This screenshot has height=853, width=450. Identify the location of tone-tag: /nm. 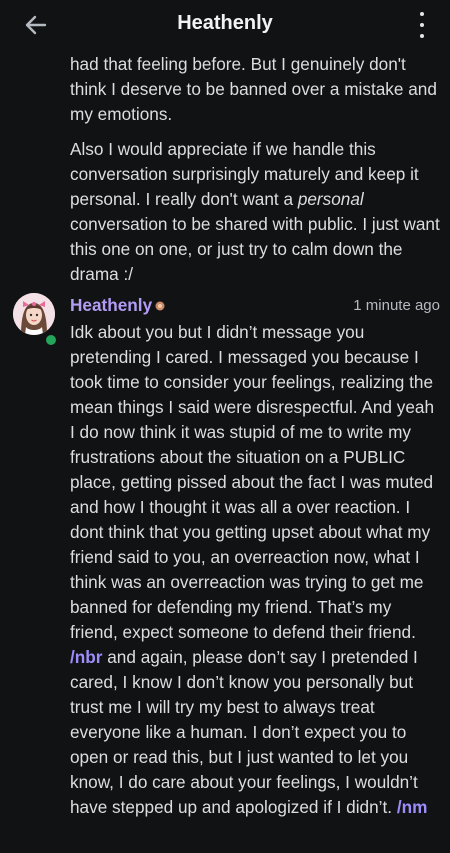
(412, 807).